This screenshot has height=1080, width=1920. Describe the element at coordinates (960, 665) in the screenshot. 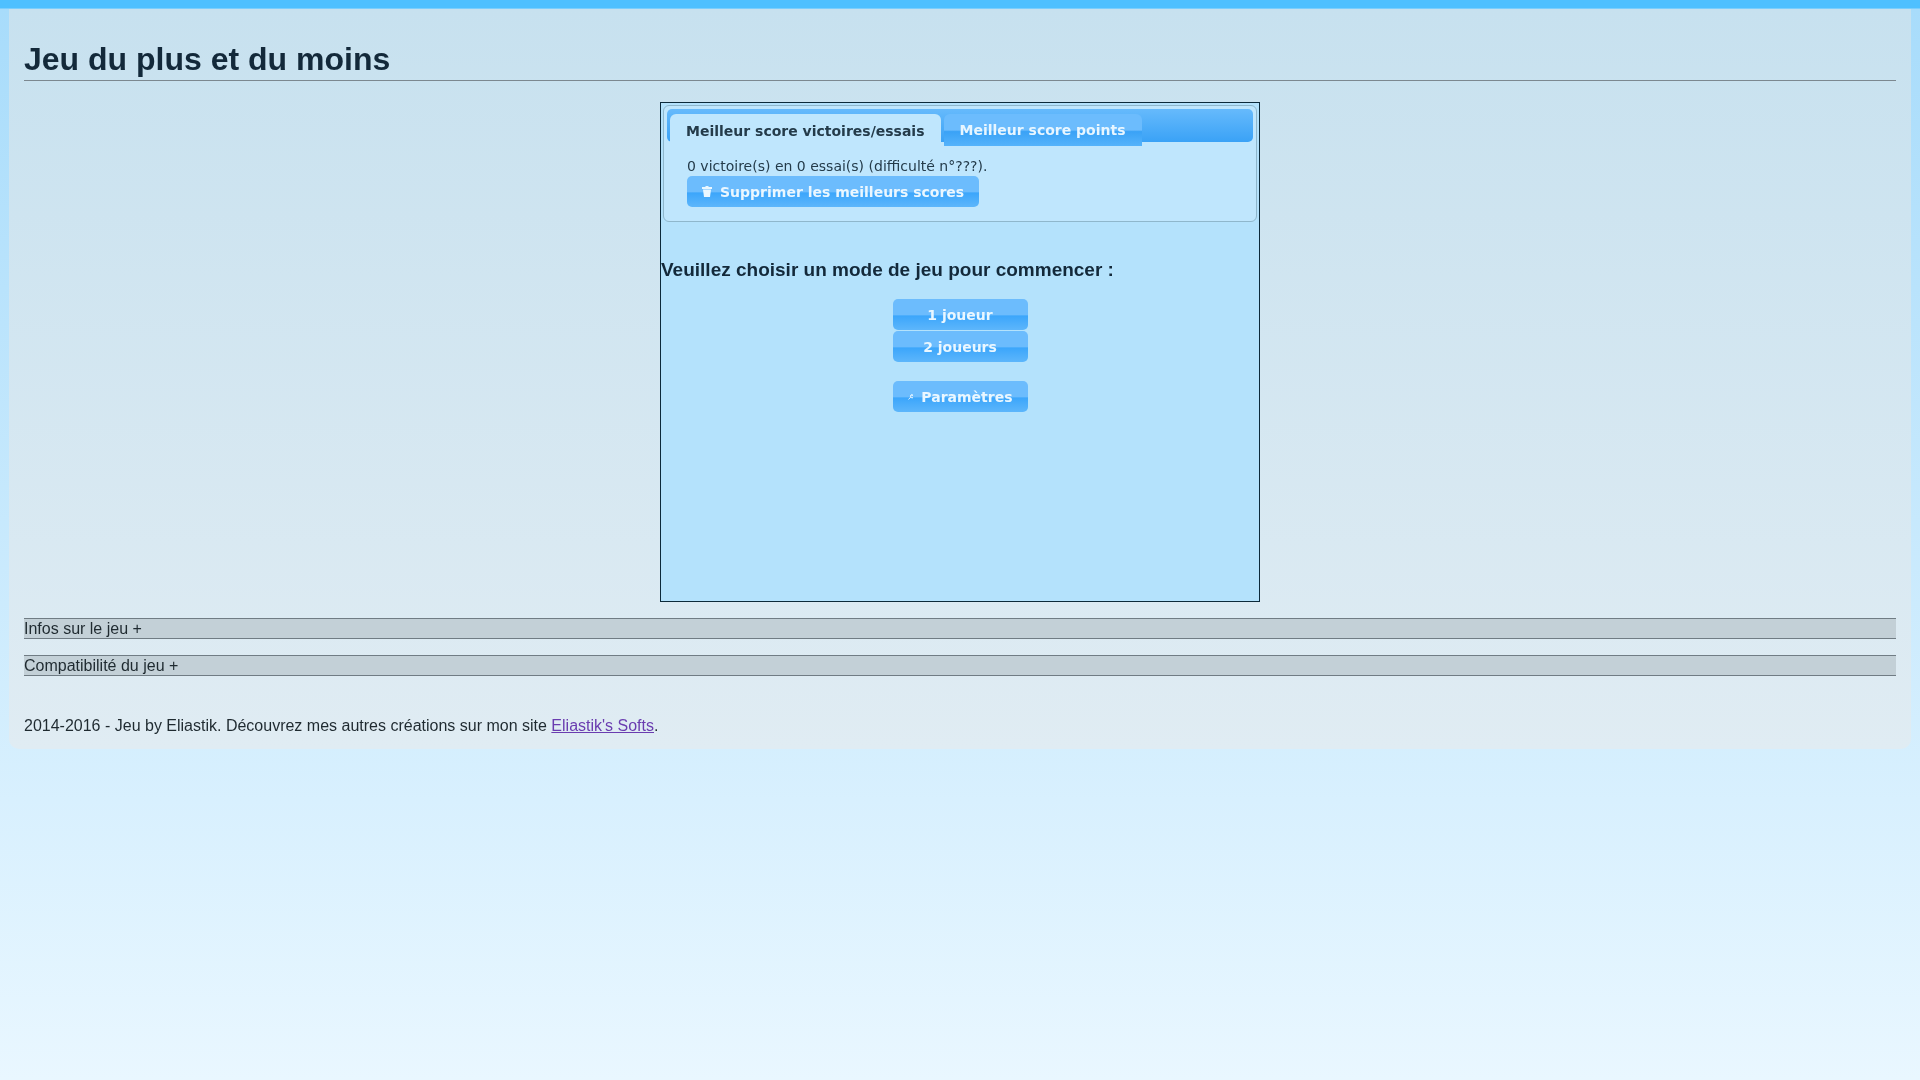

I see `section-header: Compatibilité du jeu +` at that location.